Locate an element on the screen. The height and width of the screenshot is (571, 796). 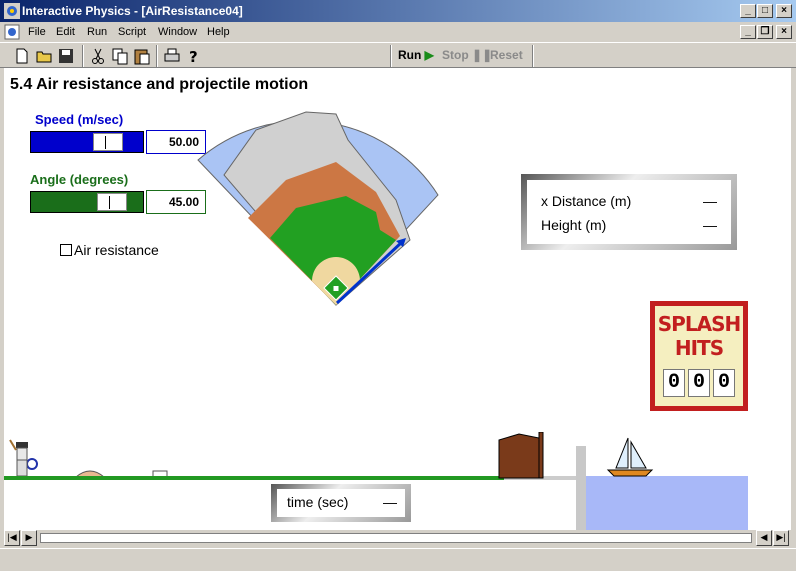
outfield-wall is located at coordinates (519, 456).